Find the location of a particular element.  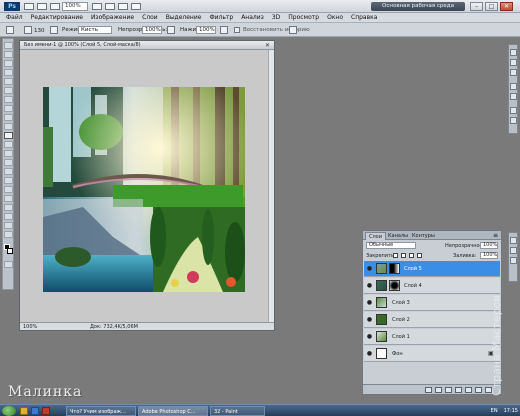

brush-tool-icon is located at coordinates (8, 108).